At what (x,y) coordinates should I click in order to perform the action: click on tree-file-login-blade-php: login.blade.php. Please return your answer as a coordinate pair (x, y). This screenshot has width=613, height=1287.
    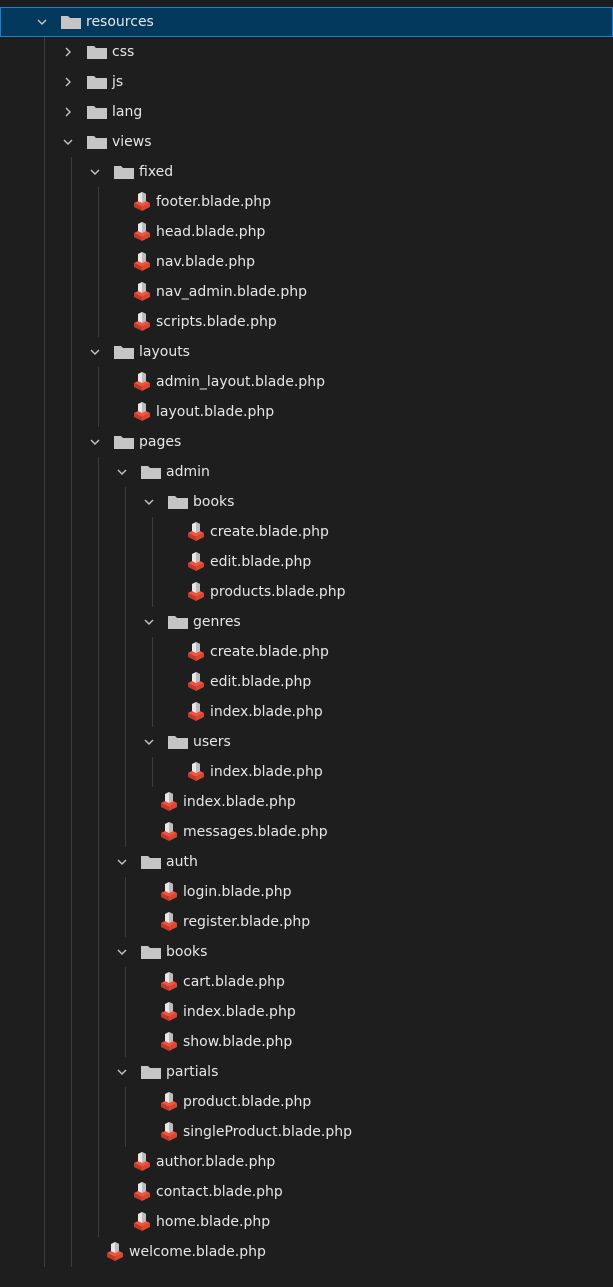
    Looking at the image, I should click on (306, 892).